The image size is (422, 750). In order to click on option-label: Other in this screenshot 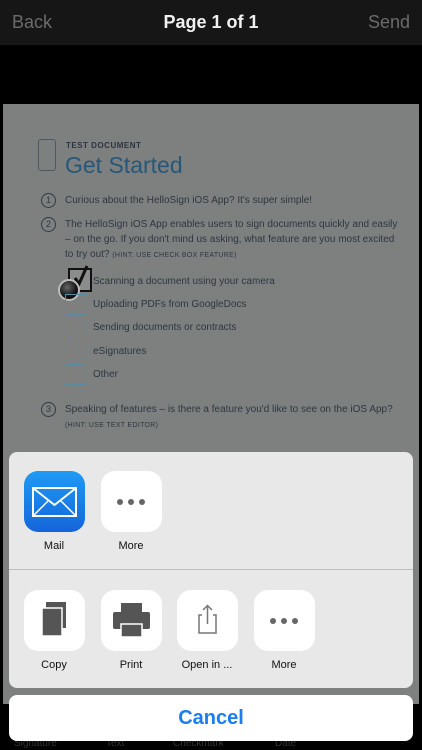, I will do `click(106, 374)`.